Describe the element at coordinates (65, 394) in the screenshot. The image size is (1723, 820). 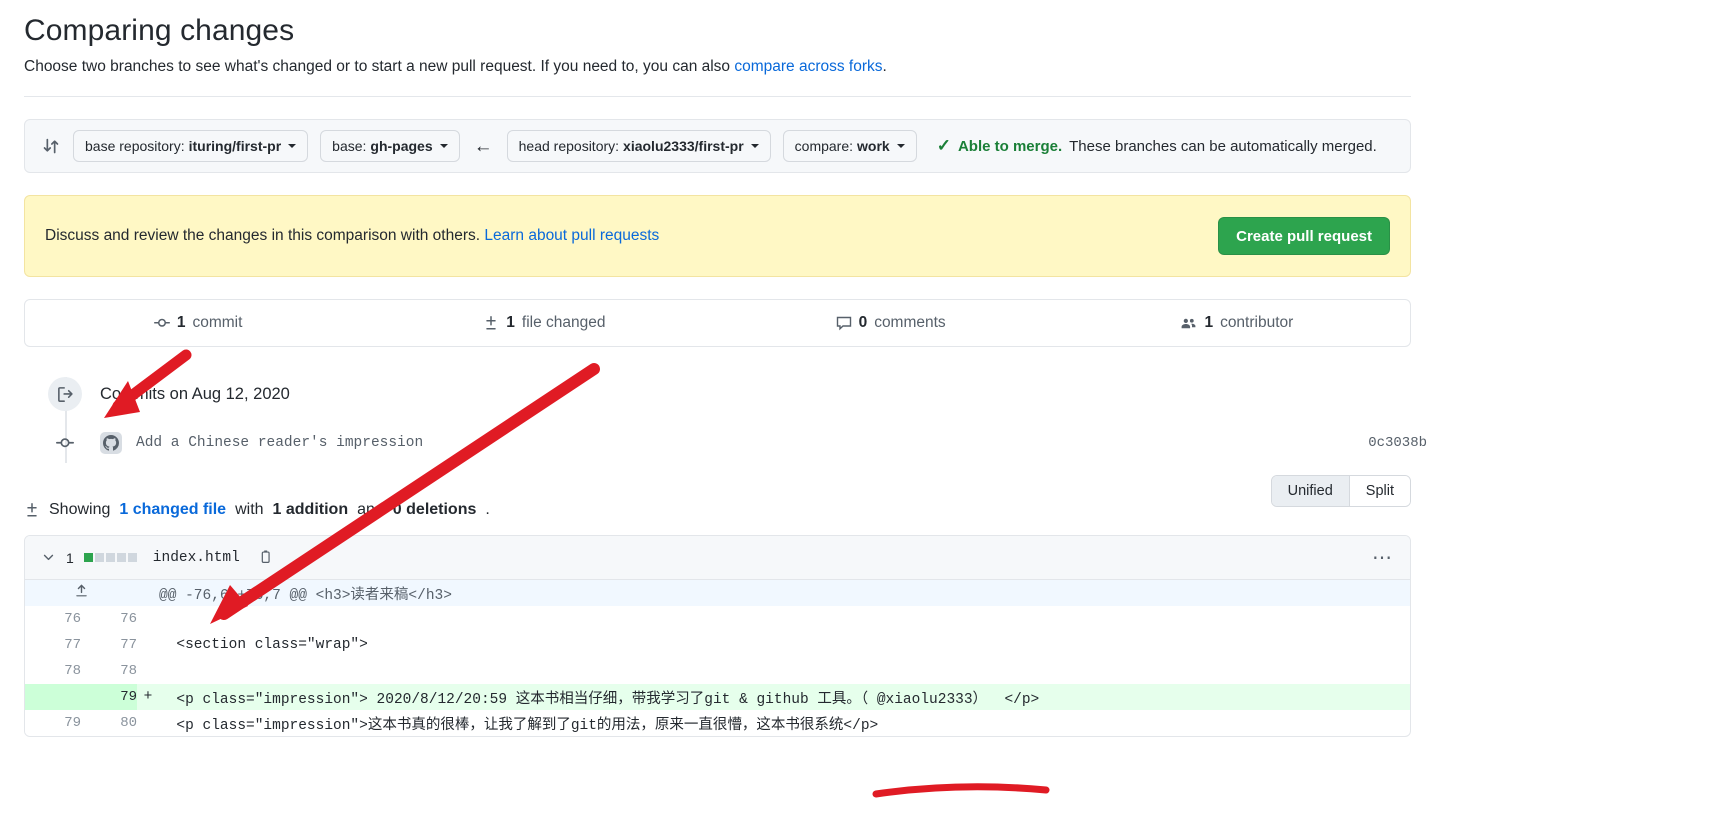
I see `commit-push-icon` at that location.